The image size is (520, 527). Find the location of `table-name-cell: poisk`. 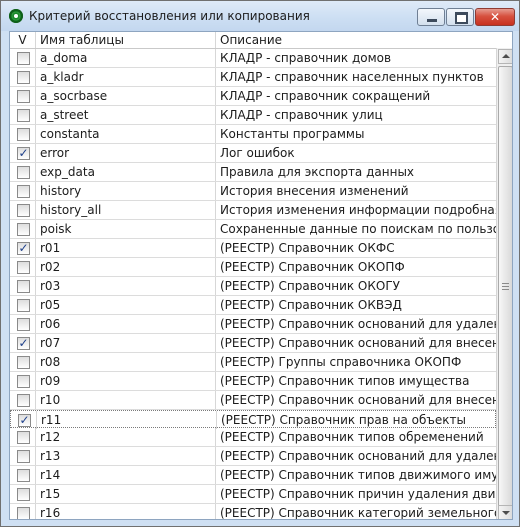

table-name-cell: poisk is located at coordinates (126, 229).